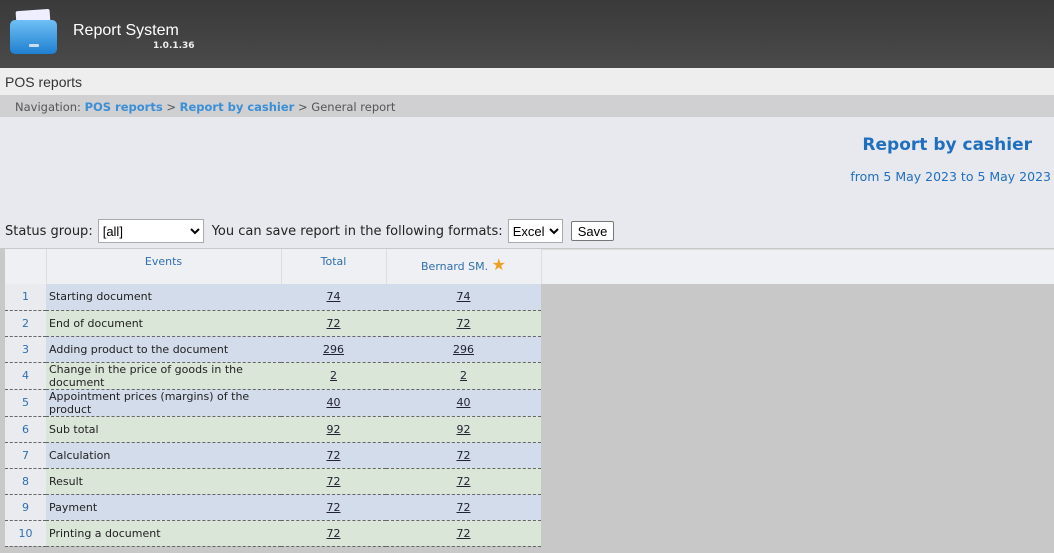 This screenshot has height=553, width=1054. What do you see at coordinates (126, 30) in the screenshot?
I see `app-title: Report System` at bounding box center [126, 30].